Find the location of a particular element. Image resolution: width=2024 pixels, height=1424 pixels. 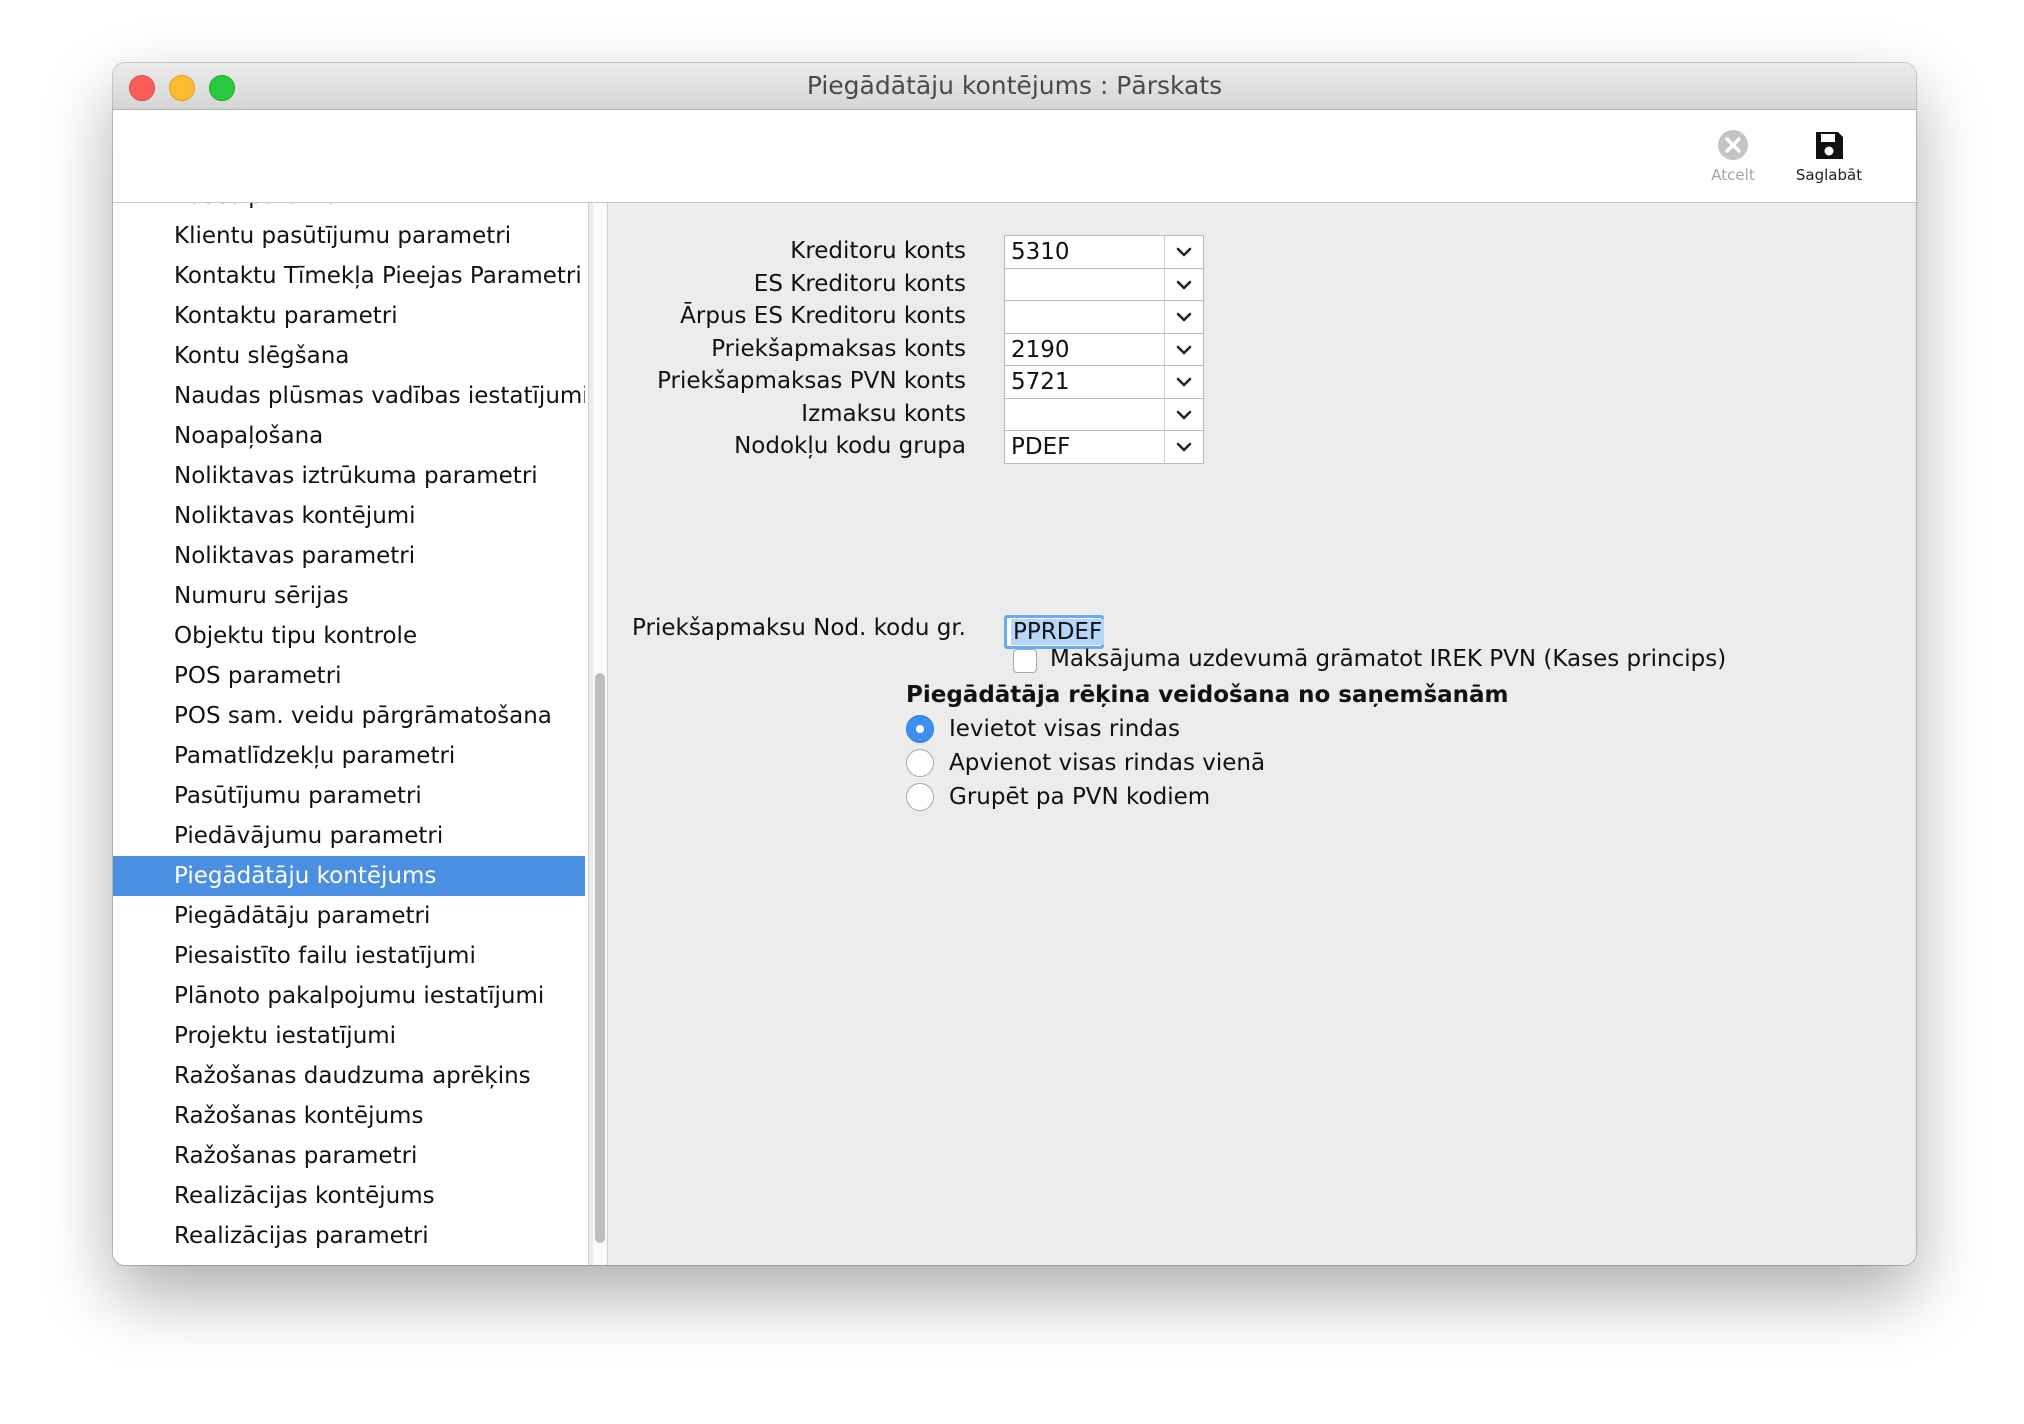

combo-value: 5310 is located at coordinates (1040, 252).